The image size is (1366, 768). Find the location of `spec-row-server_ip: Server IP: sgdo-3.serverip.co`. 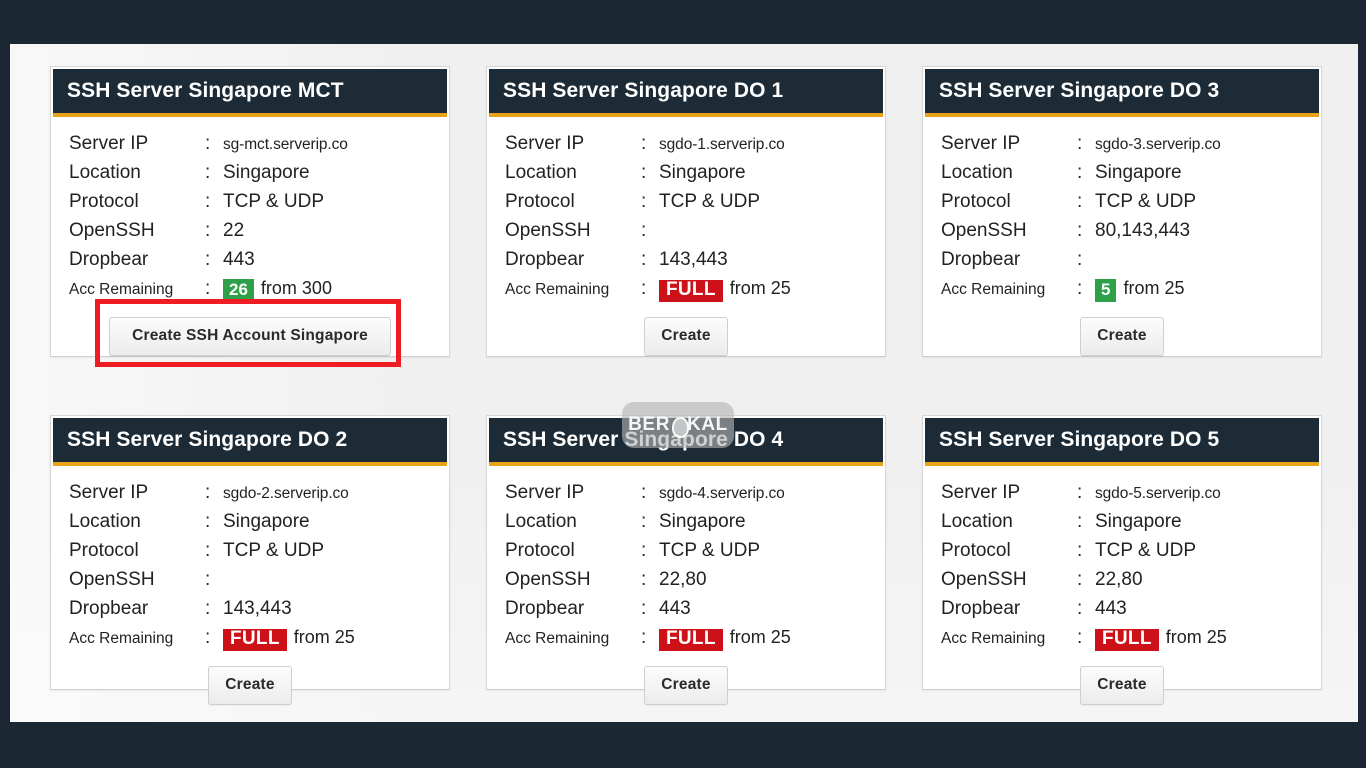

spec-row-server_ip: Server IP: sgdo-3.serverip.co is located at coordinates (1123, 143).